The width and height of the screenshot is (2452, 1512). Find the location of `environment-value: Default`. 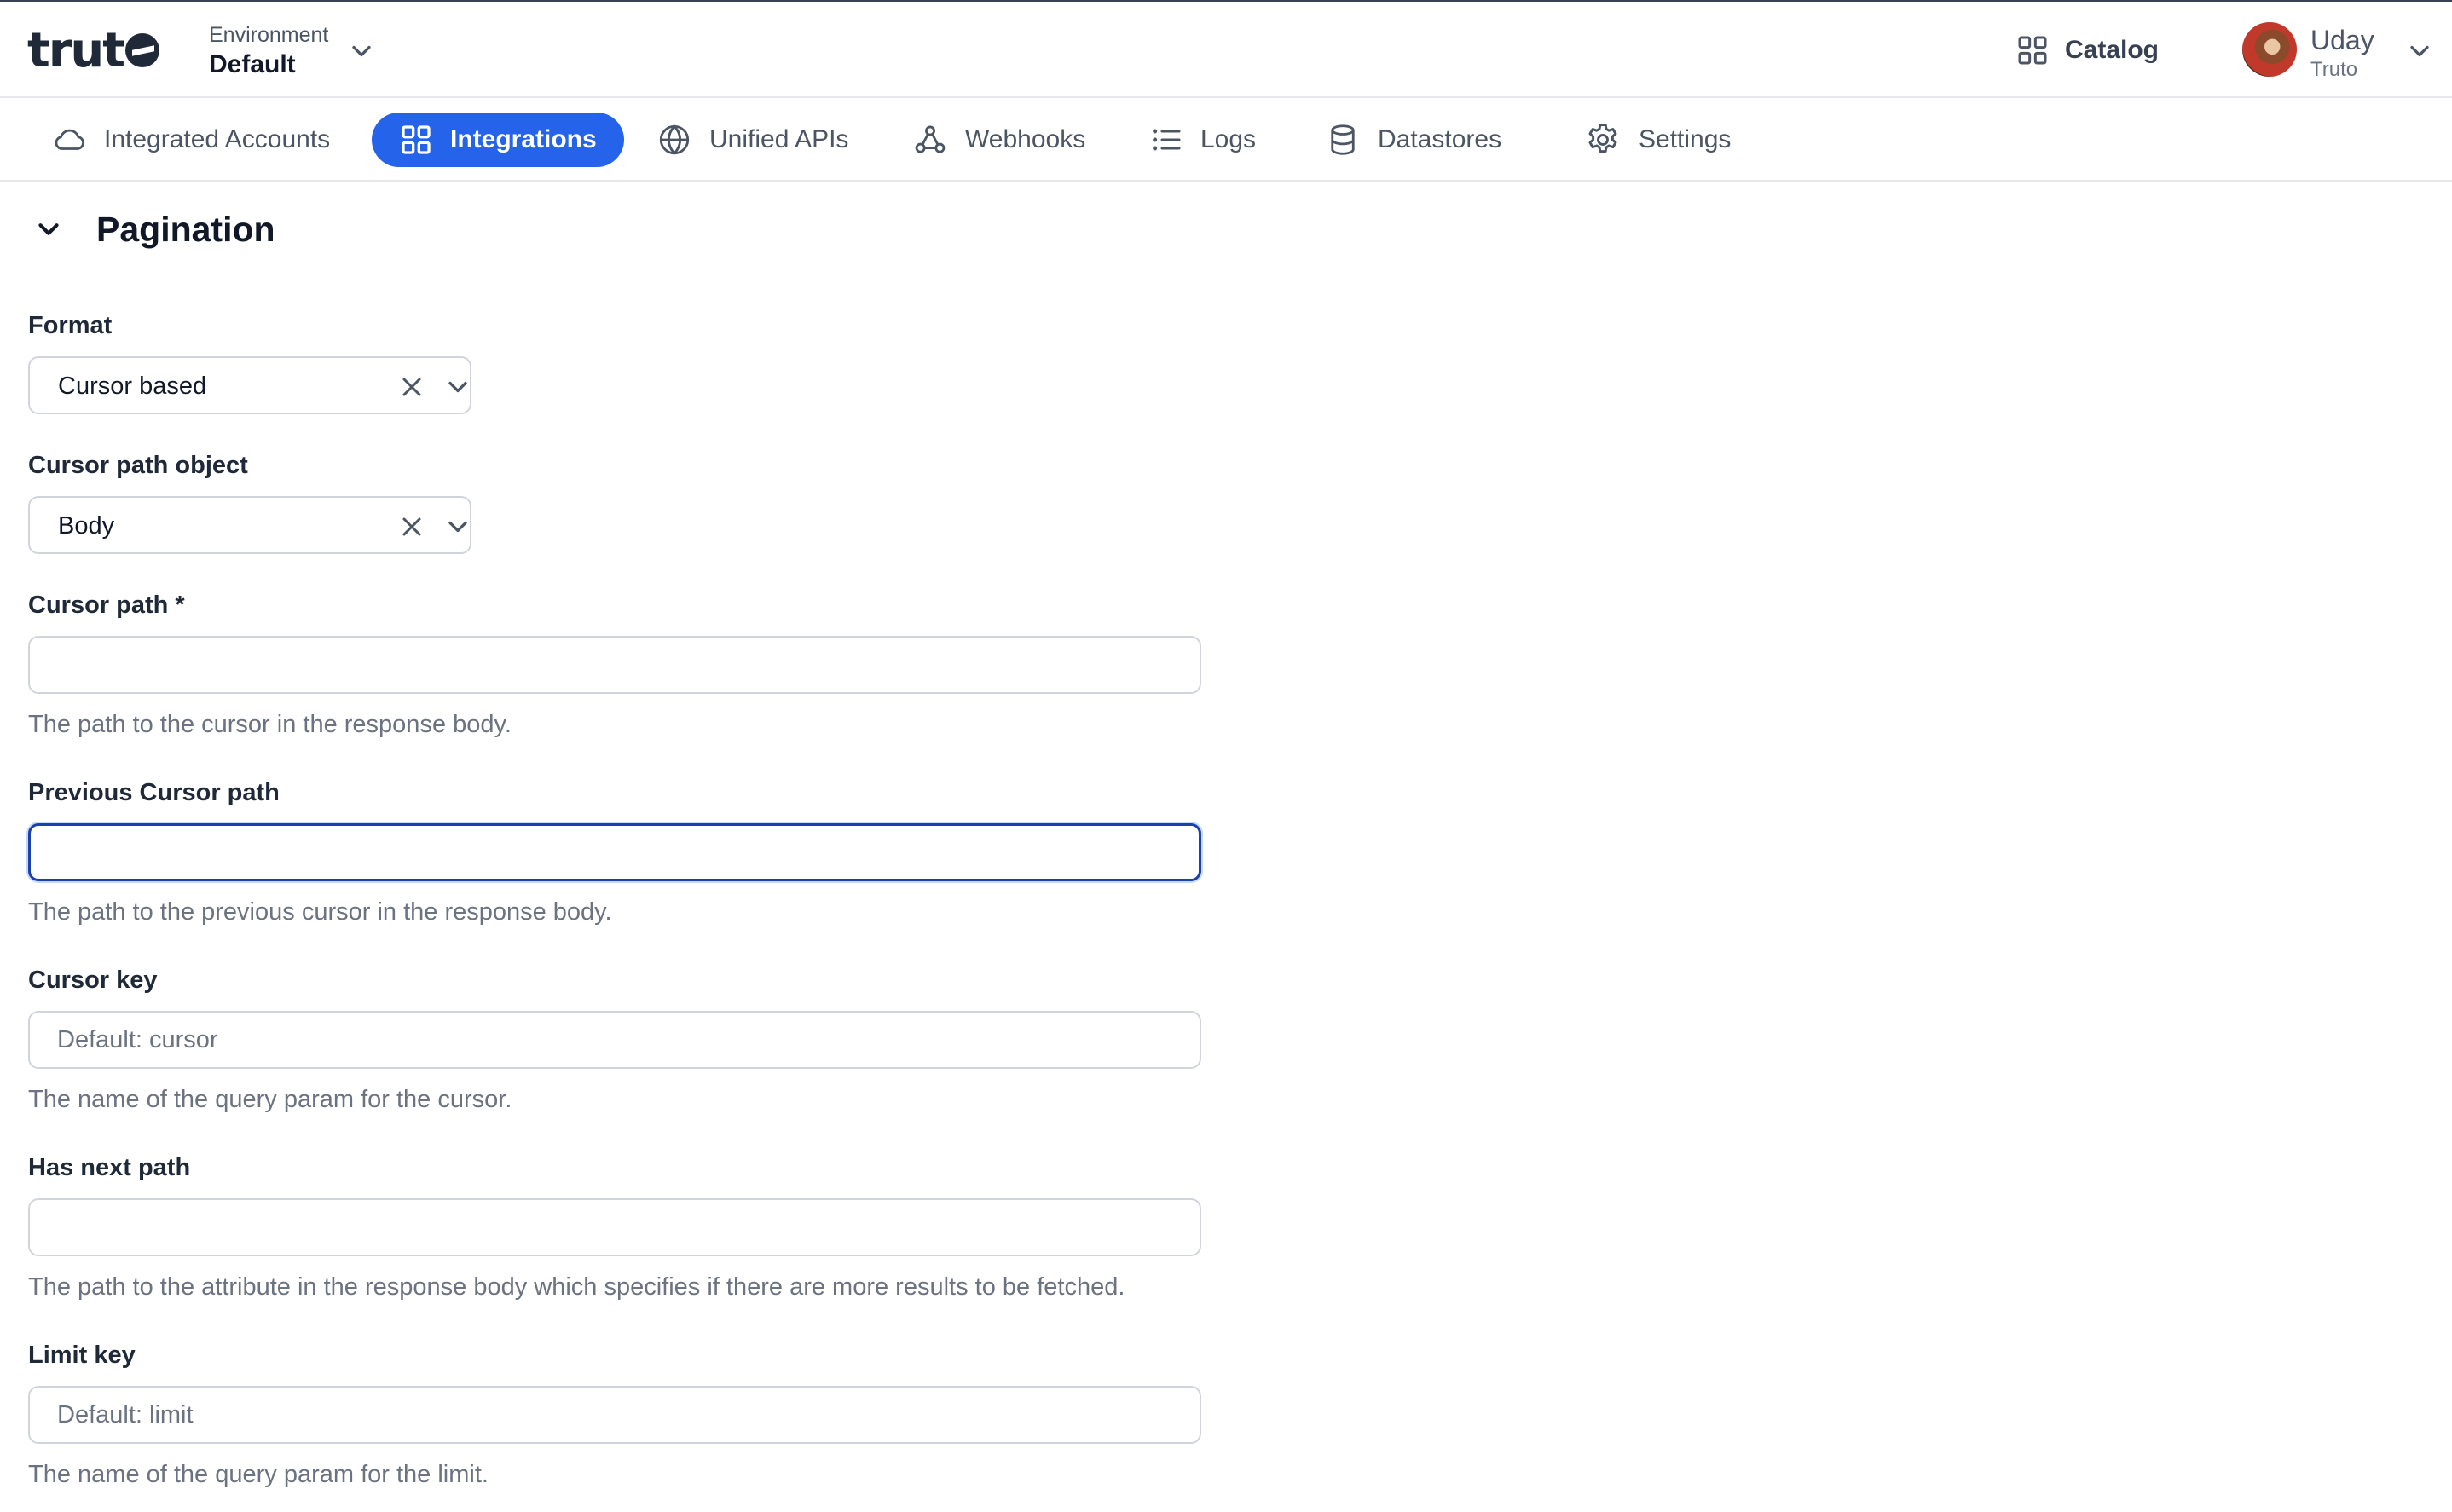

environment-value: Default is located at coordinates (252, 64).